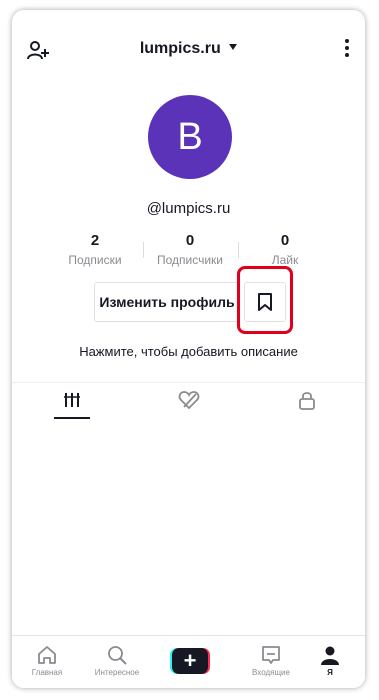 This screenshot has width=379, height=700. What do you see at coordinates (95, 260) in the screenshot?
I see `stat-label: Подписки` at bounding box center [95, 260].